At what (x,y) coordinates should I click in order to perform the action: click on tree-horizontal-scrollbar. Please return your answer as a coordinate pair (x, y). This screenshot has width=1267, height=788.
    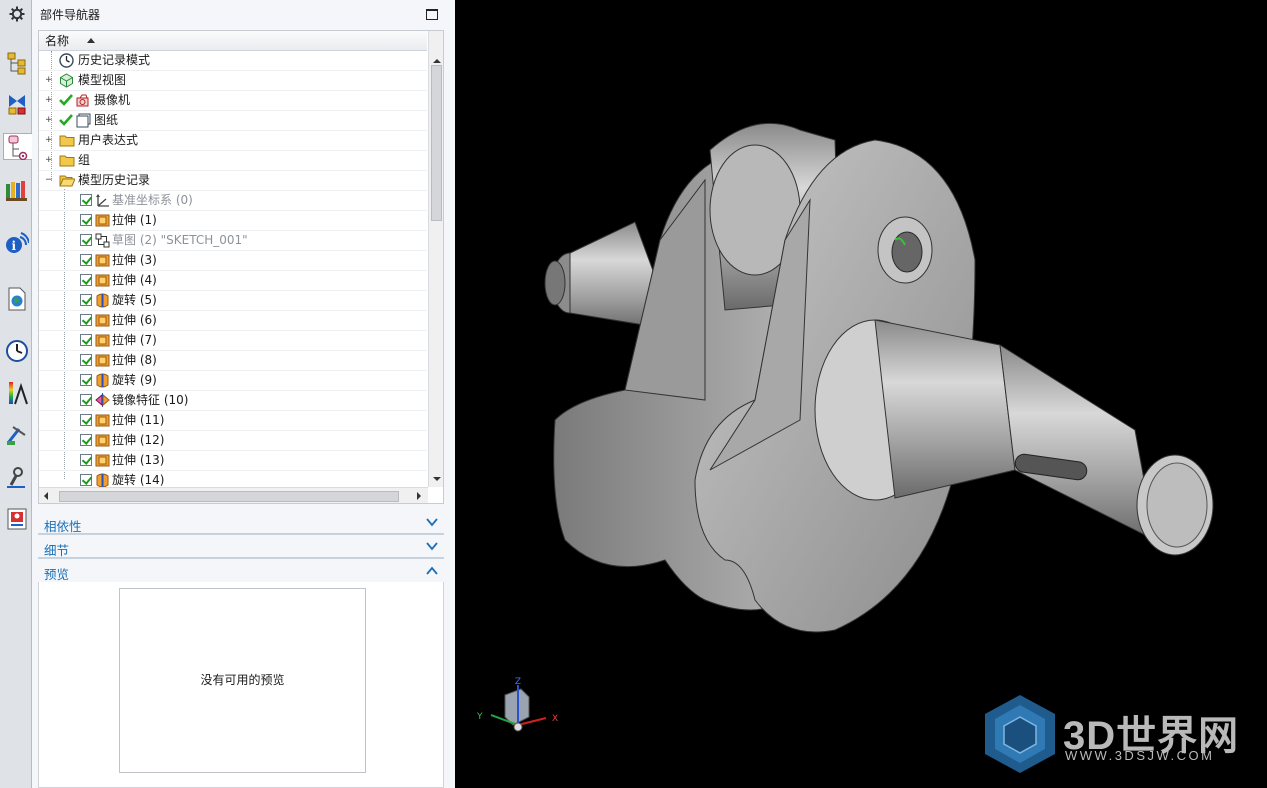
    Looking at the image, I should click on (233, 495).